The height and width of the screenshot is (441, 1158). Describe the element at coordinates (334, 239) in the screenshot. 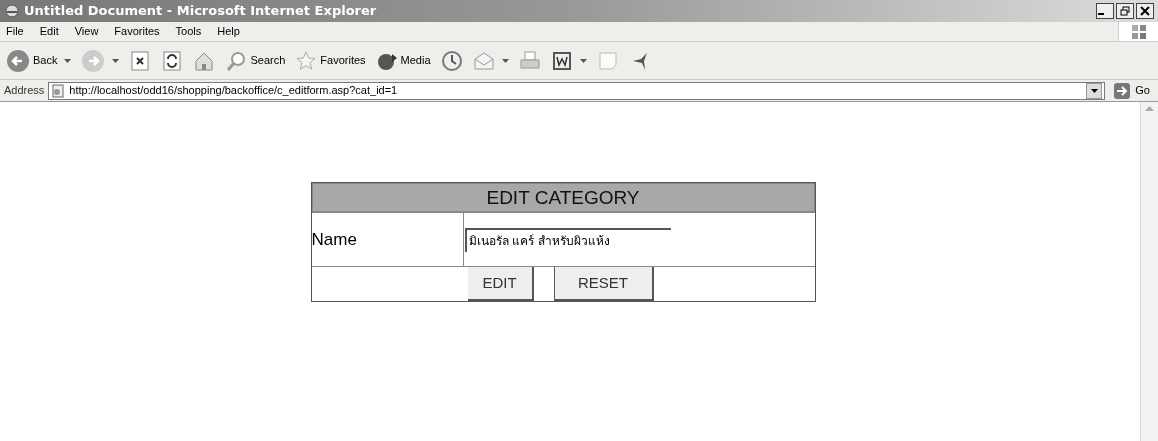

I see `field-label: Name` at that location.